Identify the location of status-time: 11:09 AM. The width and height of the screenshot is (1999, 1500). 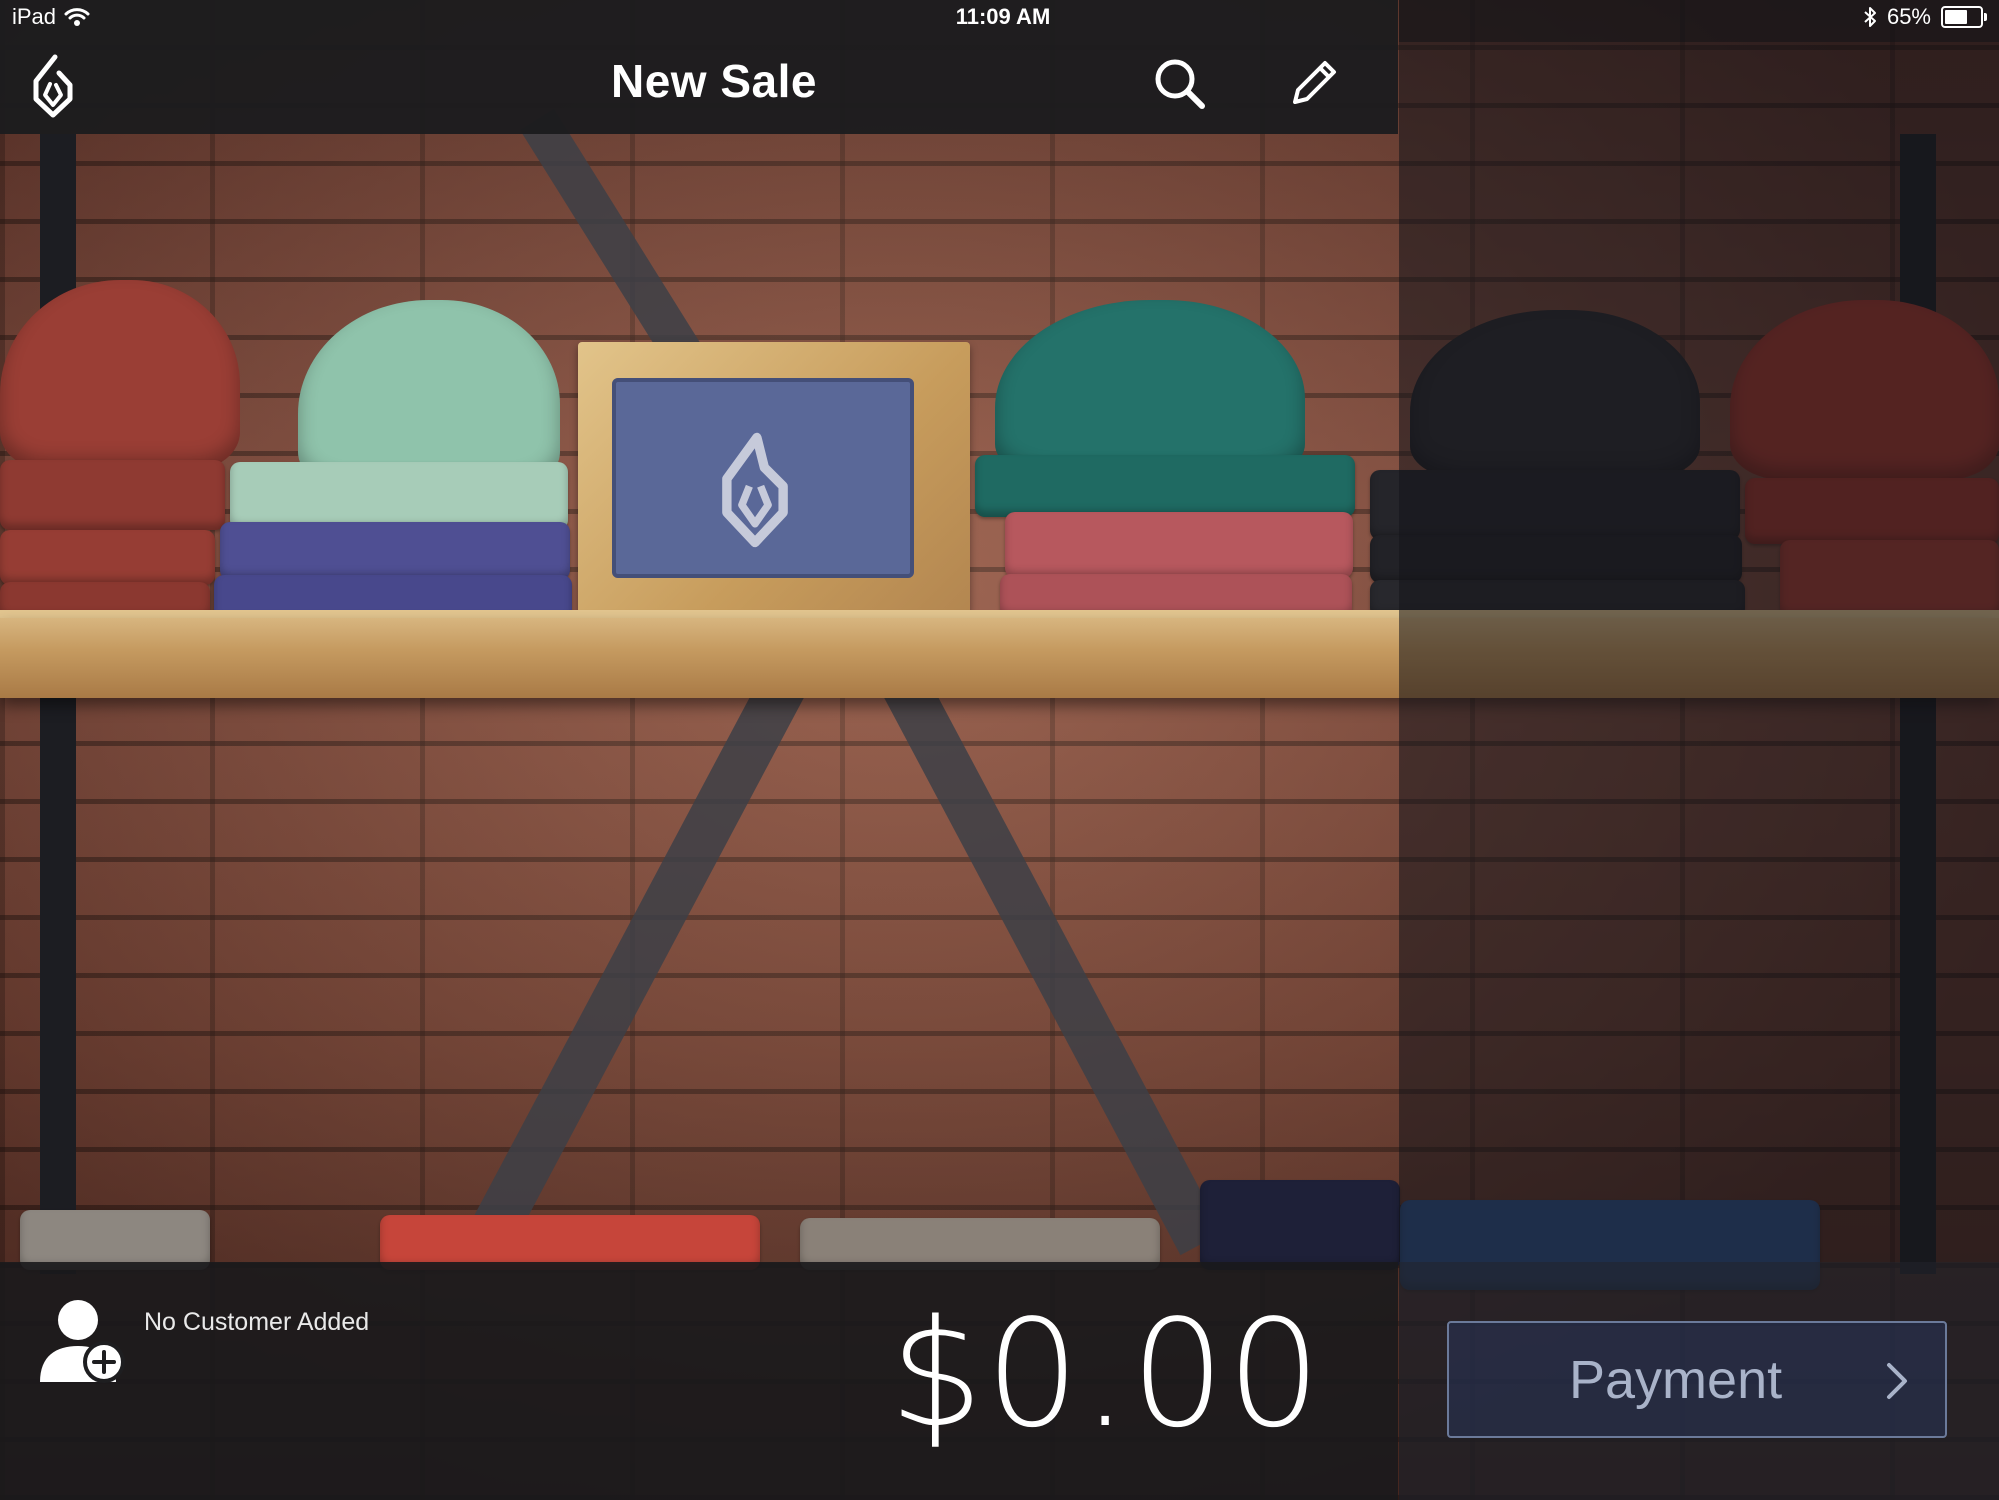
(1003, 16).